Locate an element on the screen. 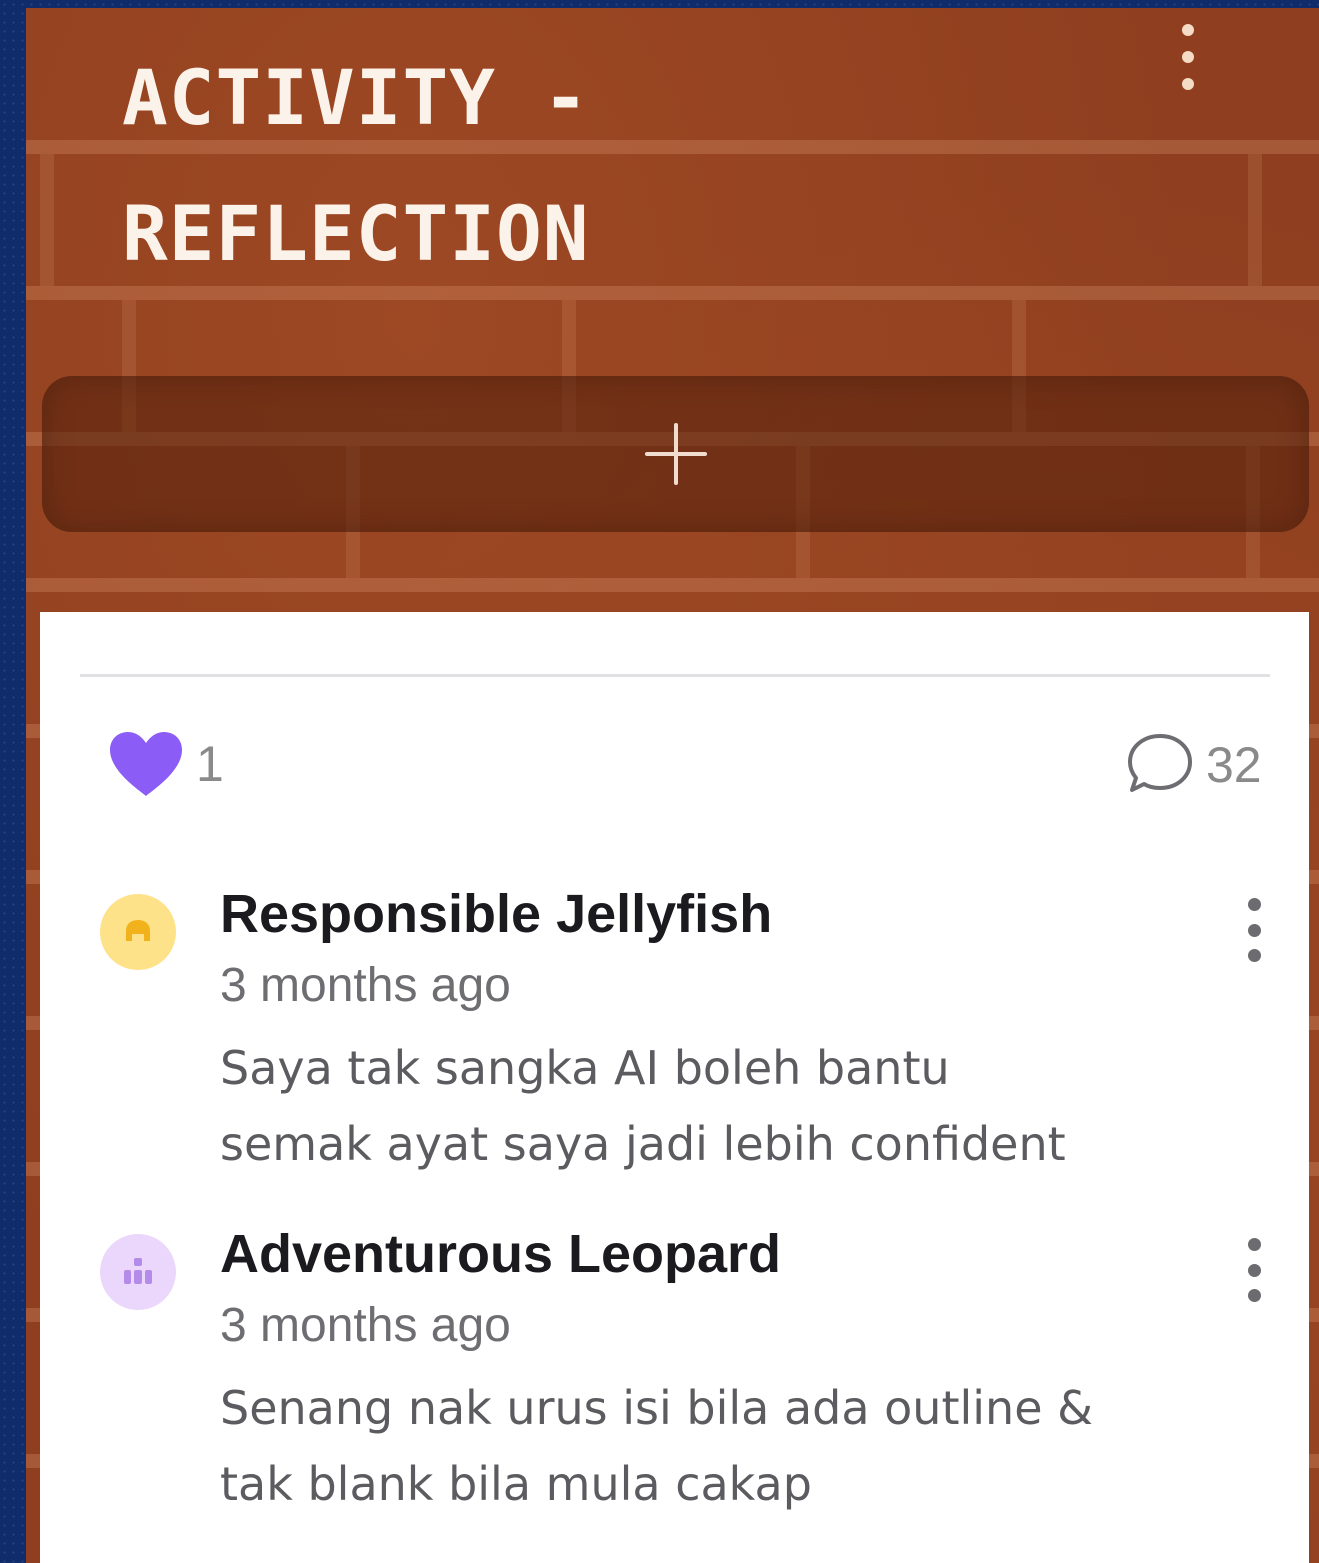 The width and height of the screenshot is (1319, 1563). heart-icon is located at coordinates (146, 764).